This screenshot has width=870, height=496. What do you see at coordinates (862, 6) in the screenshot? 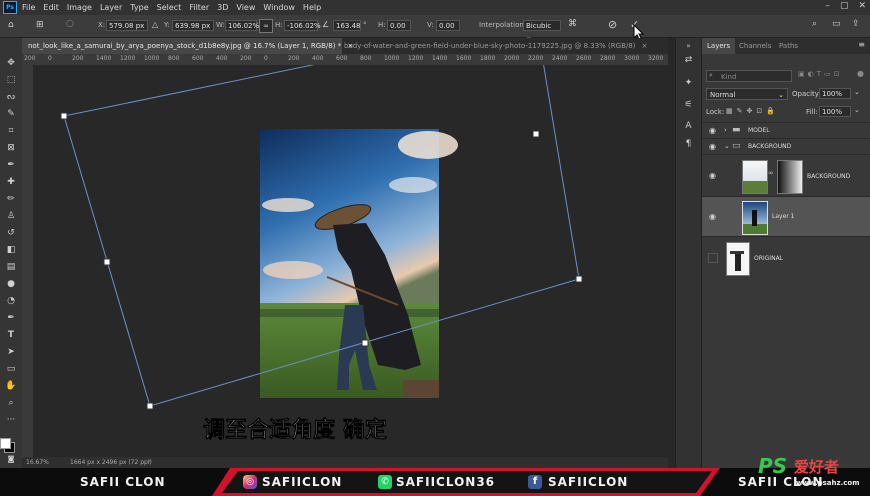
I see `close-icon: ✕` at bounding box center [862, 6].